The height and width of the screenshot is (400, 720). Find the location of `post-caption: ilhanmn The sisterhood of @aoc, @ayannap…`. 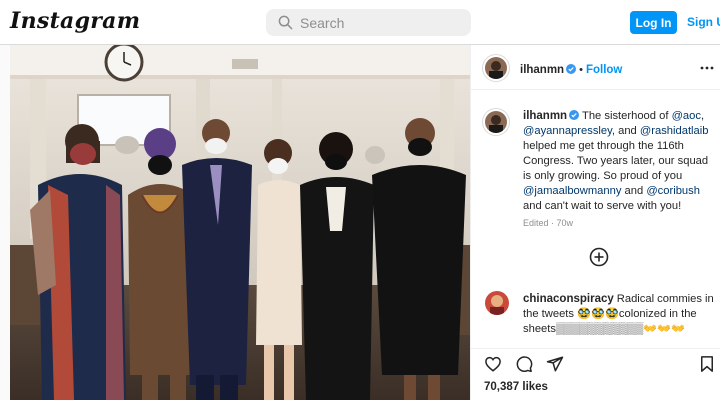

post-caption: ilhanmn The sisterhood of @aoc, @ayannap… is located at coordinates (621, 161).